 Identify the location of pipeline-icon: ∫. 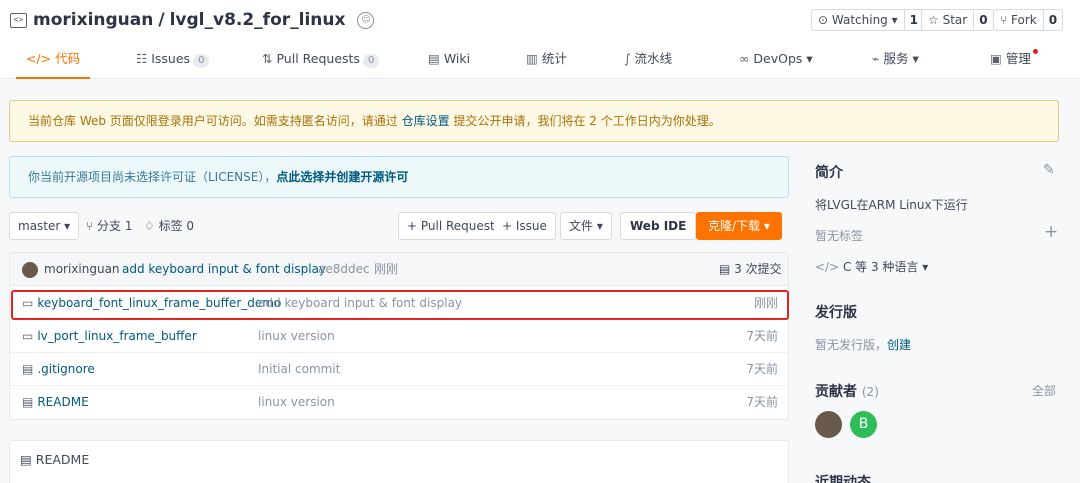
(627, 58).